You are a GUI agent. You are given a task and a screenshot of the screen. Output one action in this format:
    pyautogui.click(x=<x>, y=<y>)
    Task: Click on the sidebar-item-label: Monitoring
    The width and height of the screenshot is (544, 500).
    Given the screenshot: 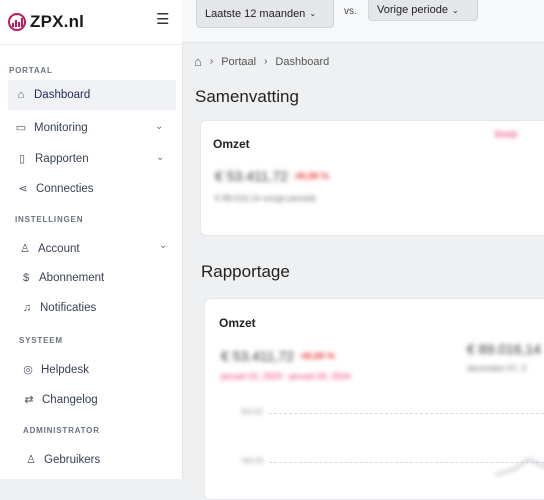 What is the action you would take?
    pyautogui.click(x=61, y=127)
    